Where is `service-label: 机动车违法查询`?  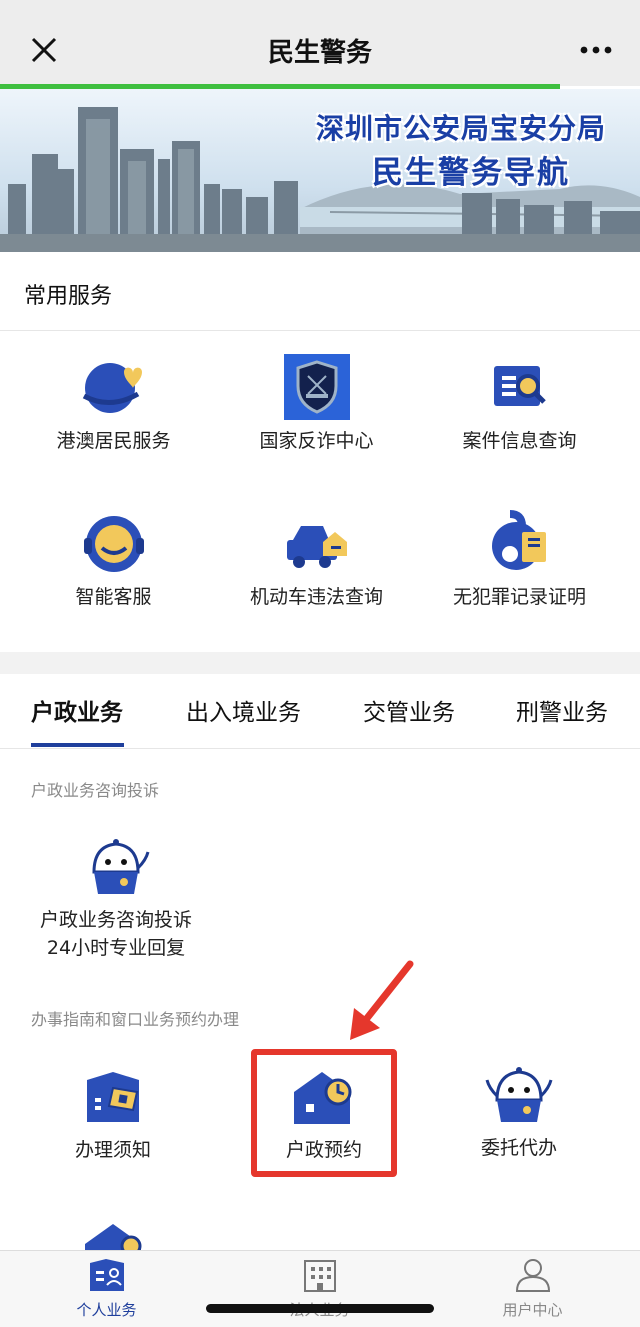
service-label: 机动车违法查询 is located at coordinates (316, 597).